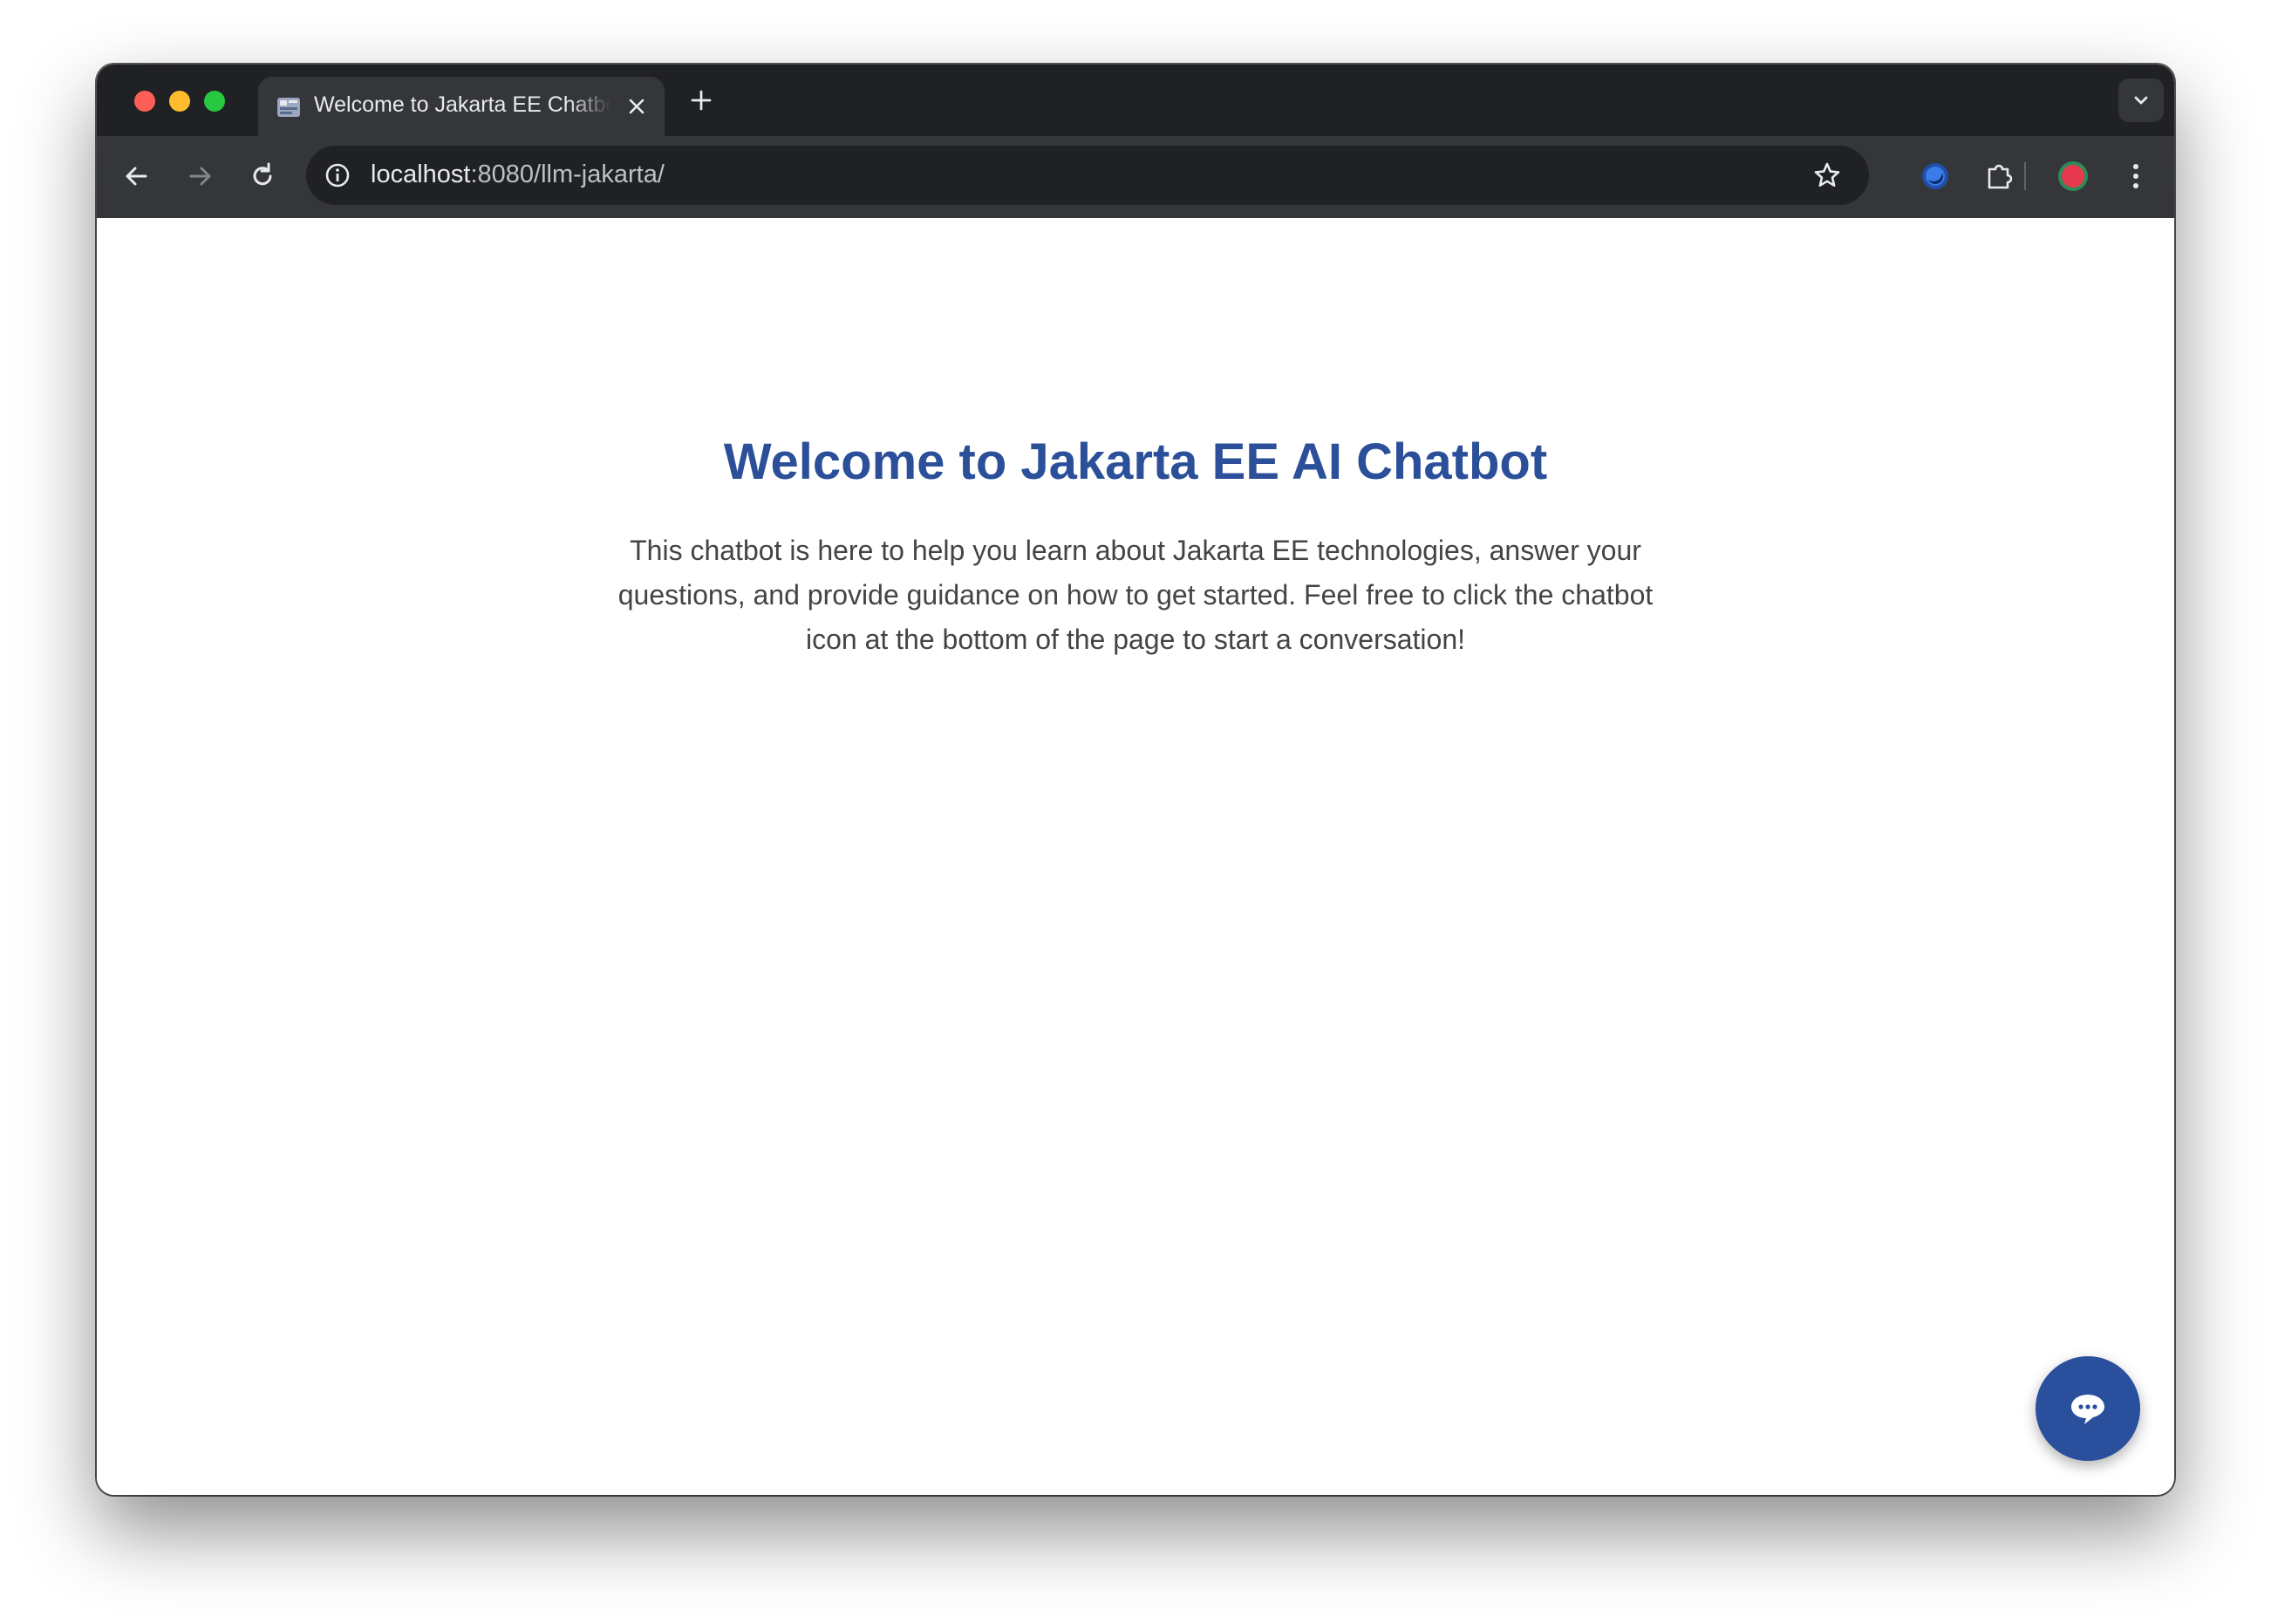 This screenshot has width=2271, height=1624. I want to click on url-host: localhost, so click(421, 174).